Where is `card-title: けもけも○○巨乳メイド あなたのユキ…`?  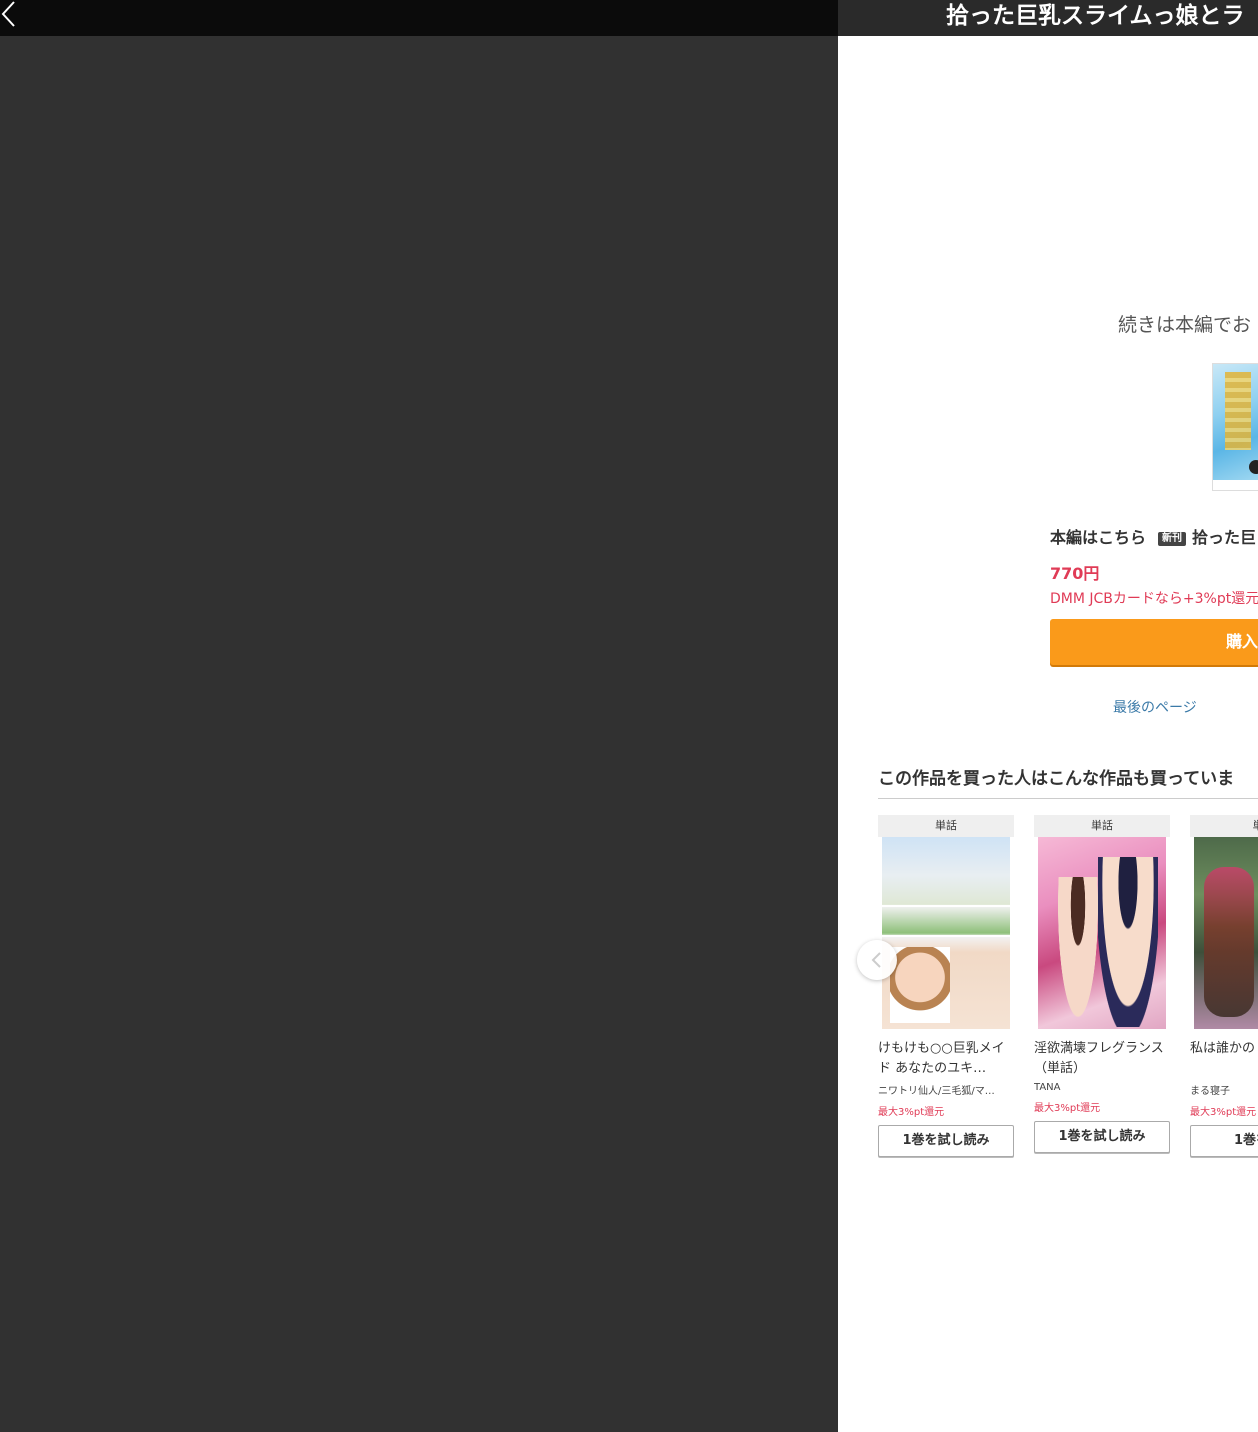
card-title: けもけも○○巨乳メイド あなたのユキ… is located at coordinates (946, 1059).